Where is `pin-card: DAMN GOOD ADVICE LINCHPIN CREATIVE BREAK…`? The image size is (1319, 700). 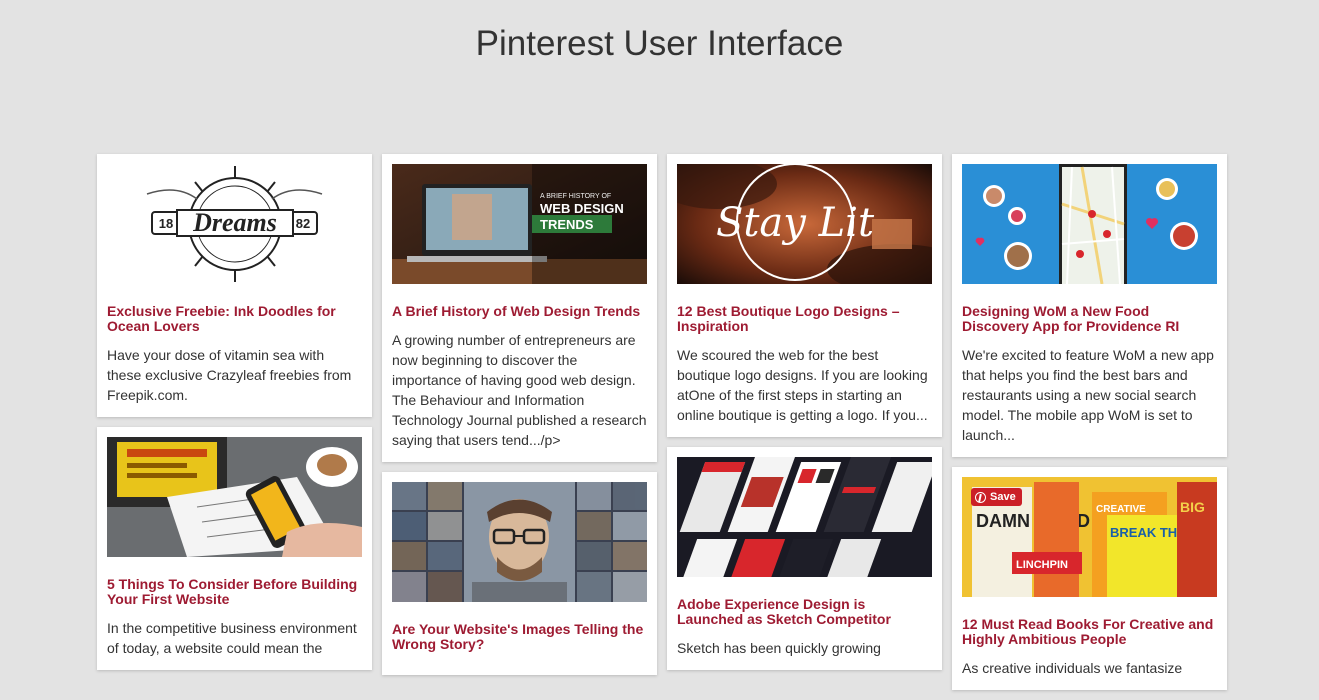 pin-card: DAMN GOOD ADVICE LINCHPIN CREATIVE BREAK… is located at coordinates (1089, 578).